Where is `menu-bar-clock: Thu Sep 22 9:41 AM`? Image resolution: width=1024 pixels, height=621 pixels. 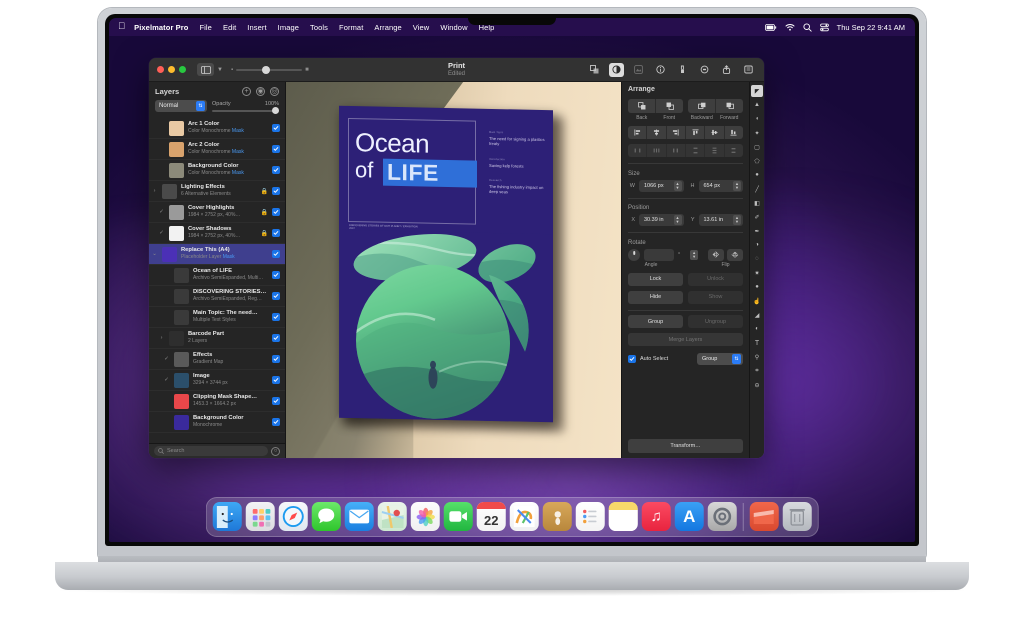
menu-bar-clock: Thu Sep 22 9:41 AM is located at coordinates (871, 27).